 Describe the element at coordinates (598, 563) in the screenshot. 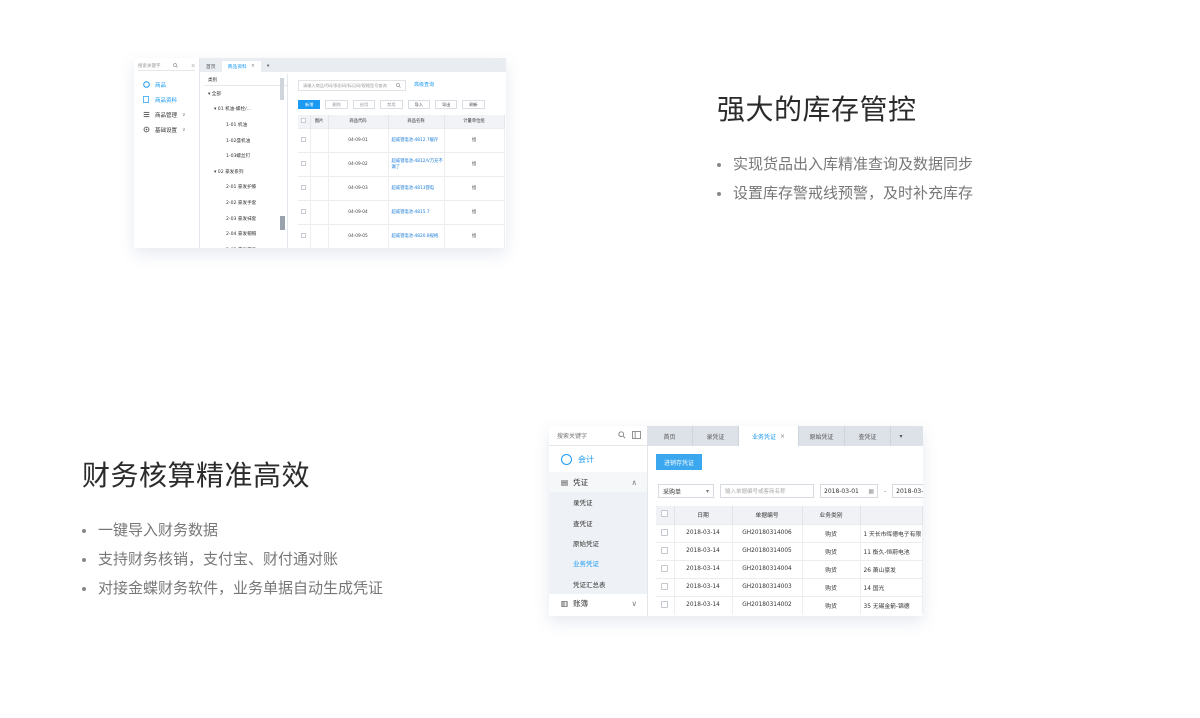

I see `submenu-item: 业务凭证` at that location.